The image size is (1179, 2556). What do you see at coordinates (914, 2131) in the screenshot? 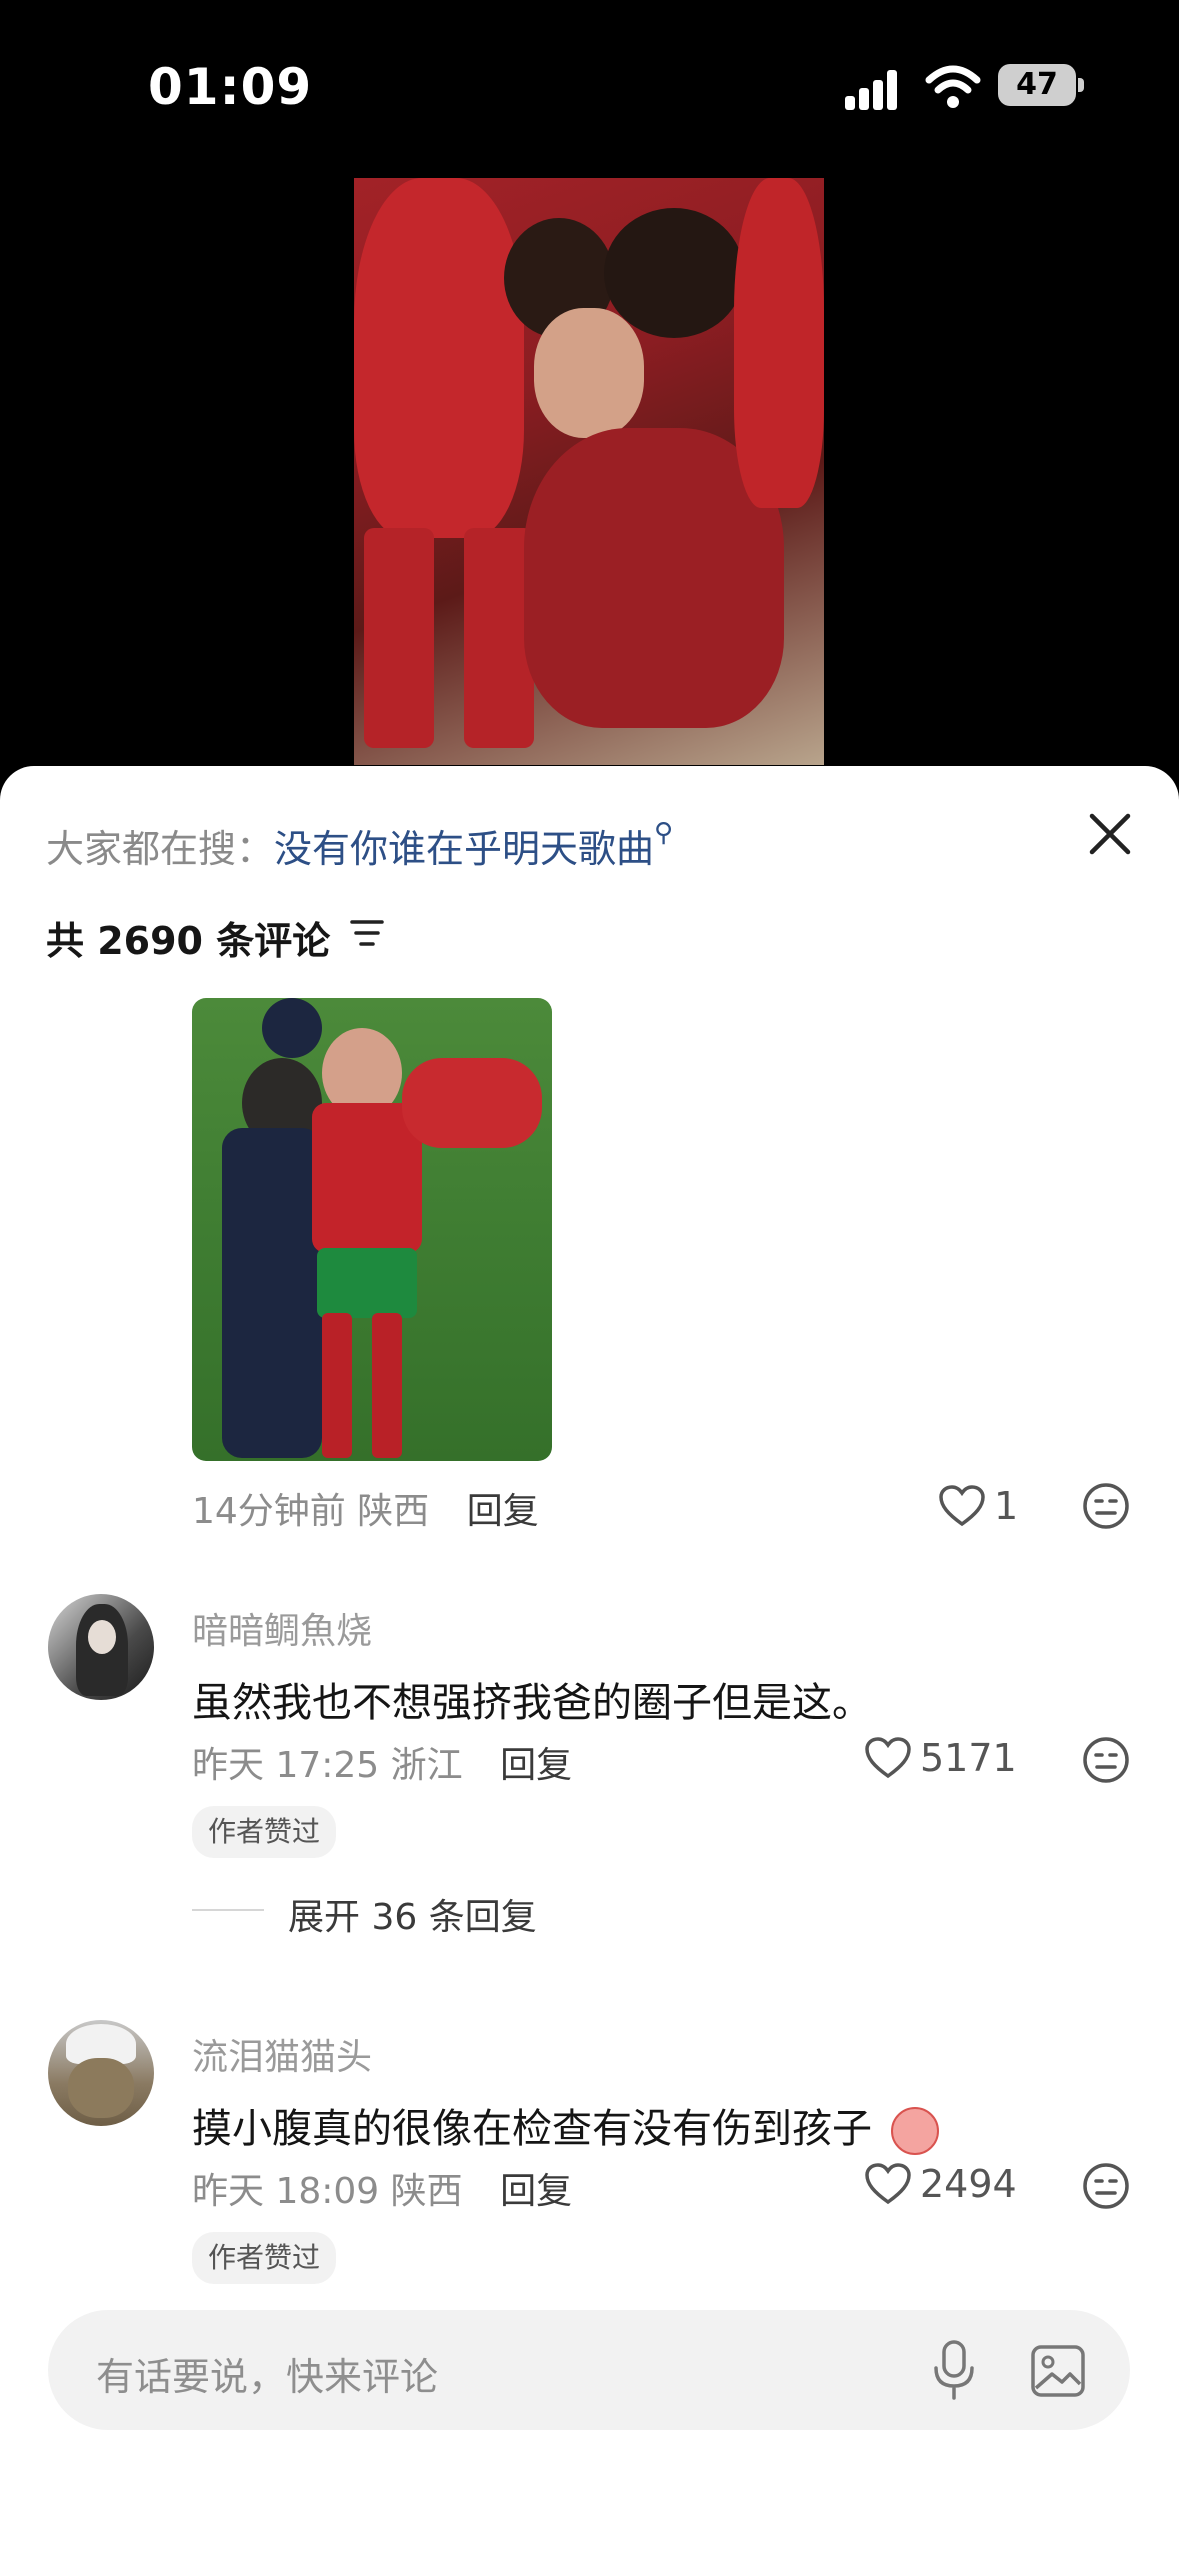
I see `sticker-emoji-icon` at bounding box center [914, 2131].